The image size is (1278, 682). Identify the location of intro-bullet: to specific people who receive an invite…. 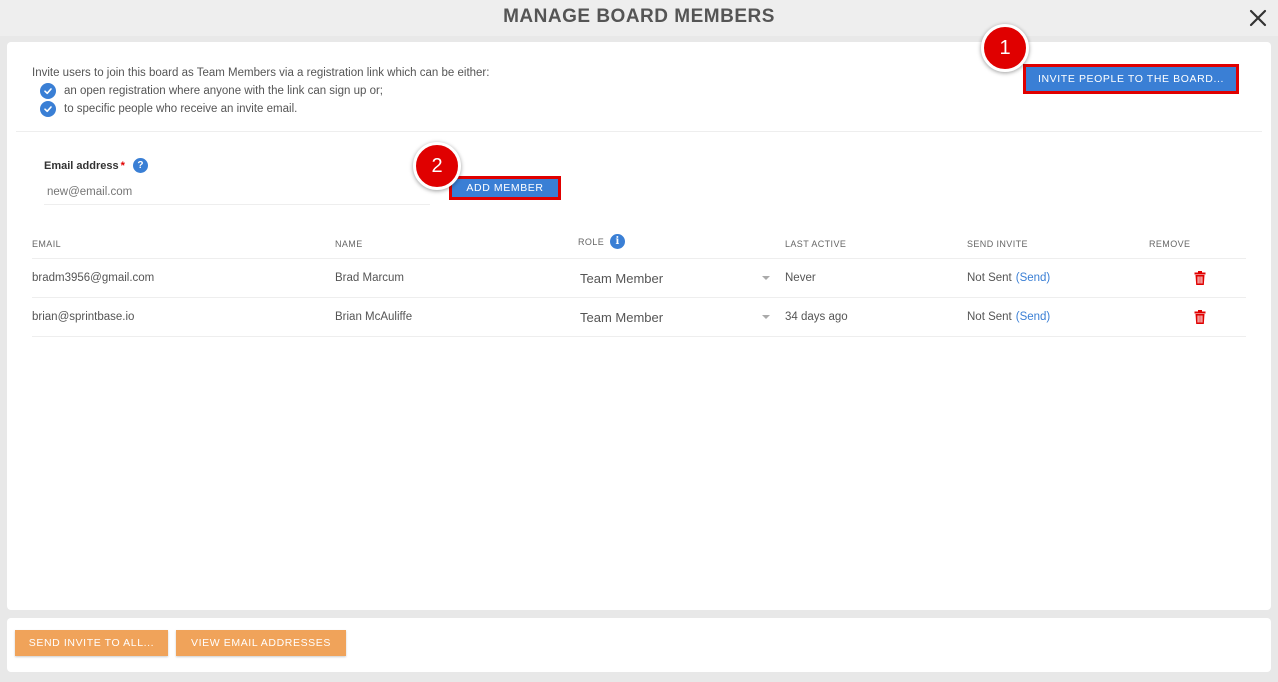
(264, 109).